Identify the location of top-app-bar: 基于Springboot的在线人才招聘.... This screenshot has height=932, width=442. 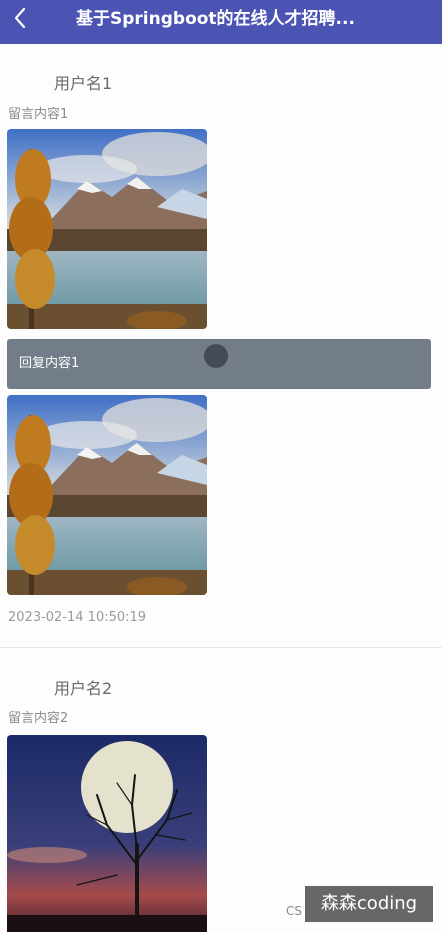
(221, 22).